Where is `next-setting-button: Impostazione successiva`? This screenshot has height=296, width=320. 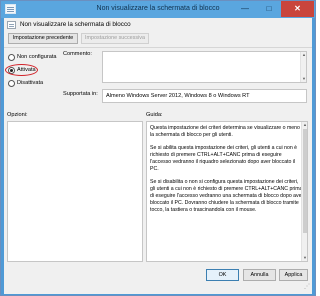
next-setting-button: Impostazione successiva is located at coordinates (115, 38).